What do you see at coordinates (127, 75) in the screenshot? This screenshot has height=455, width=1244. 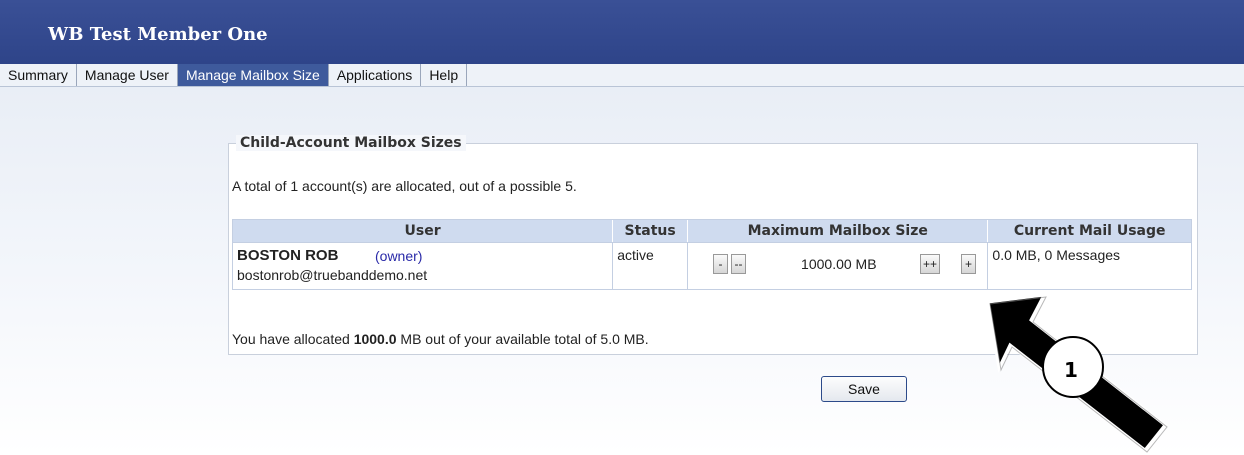 I see `tab-manage-user: Manage User` at bounding box center [127, 75].